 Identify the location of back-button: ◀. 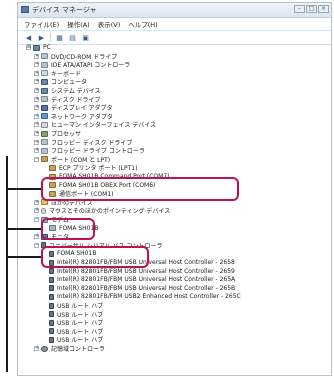
(28, 38).